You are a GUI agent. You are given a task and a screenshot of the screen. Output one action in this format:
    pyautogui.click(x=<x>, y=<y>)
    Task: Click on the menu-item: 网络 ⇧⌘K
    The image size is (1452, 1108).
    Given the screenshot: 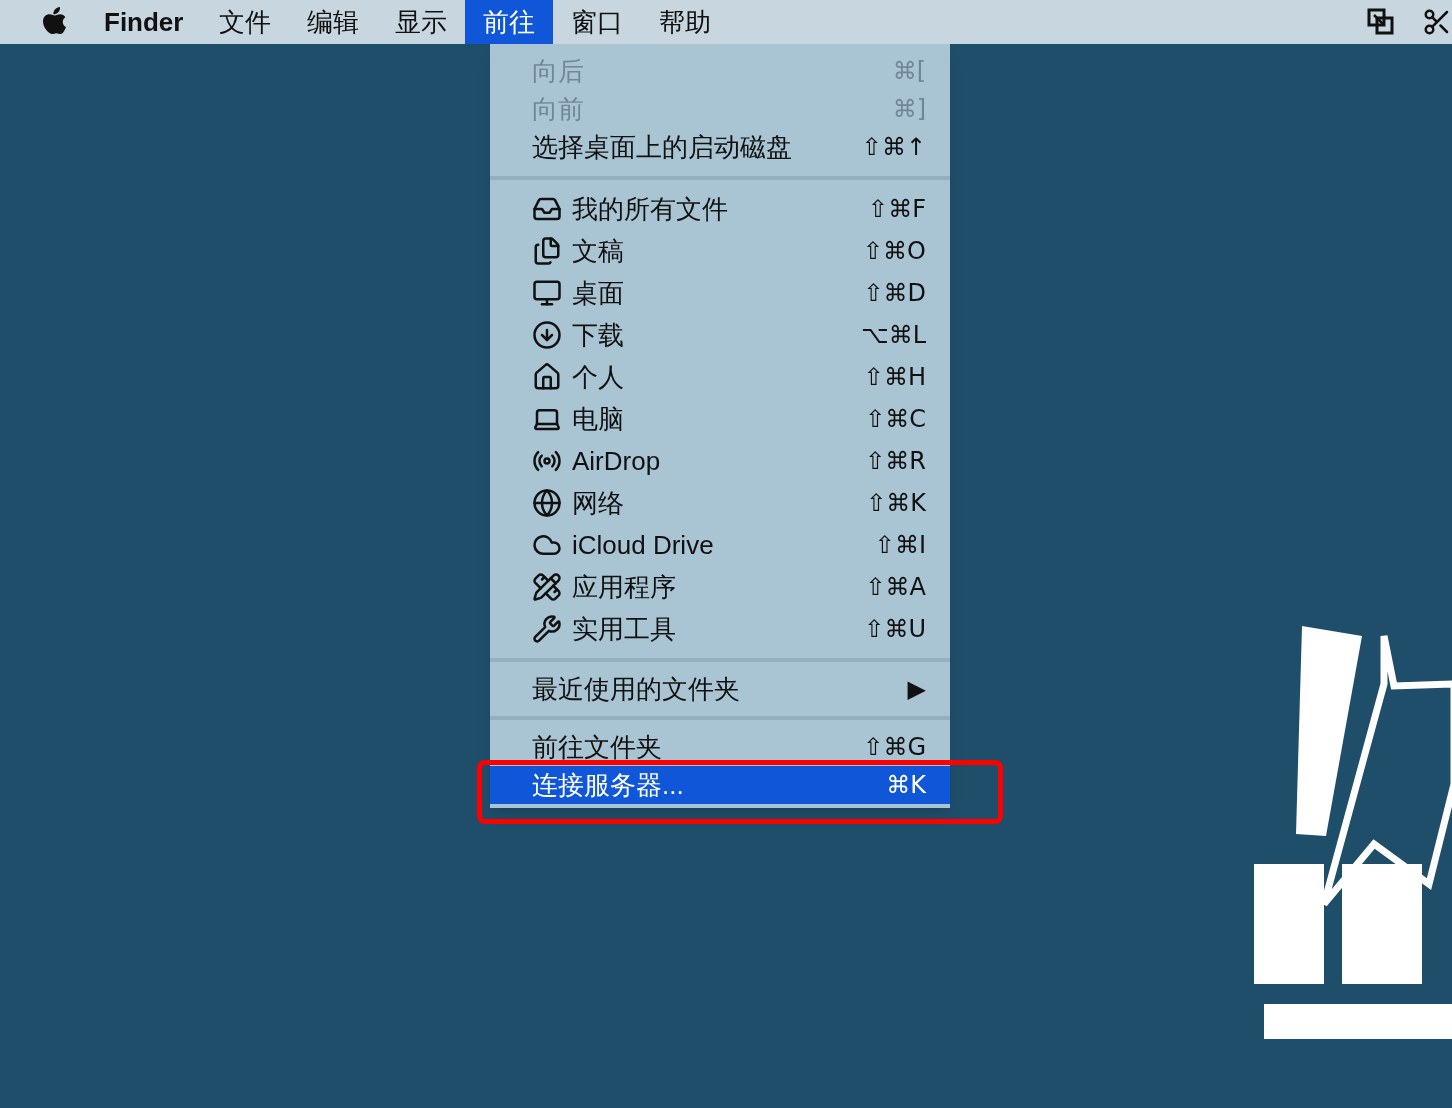 What is the action you would take?
    pyautogui.click(x=720, y=503)
    